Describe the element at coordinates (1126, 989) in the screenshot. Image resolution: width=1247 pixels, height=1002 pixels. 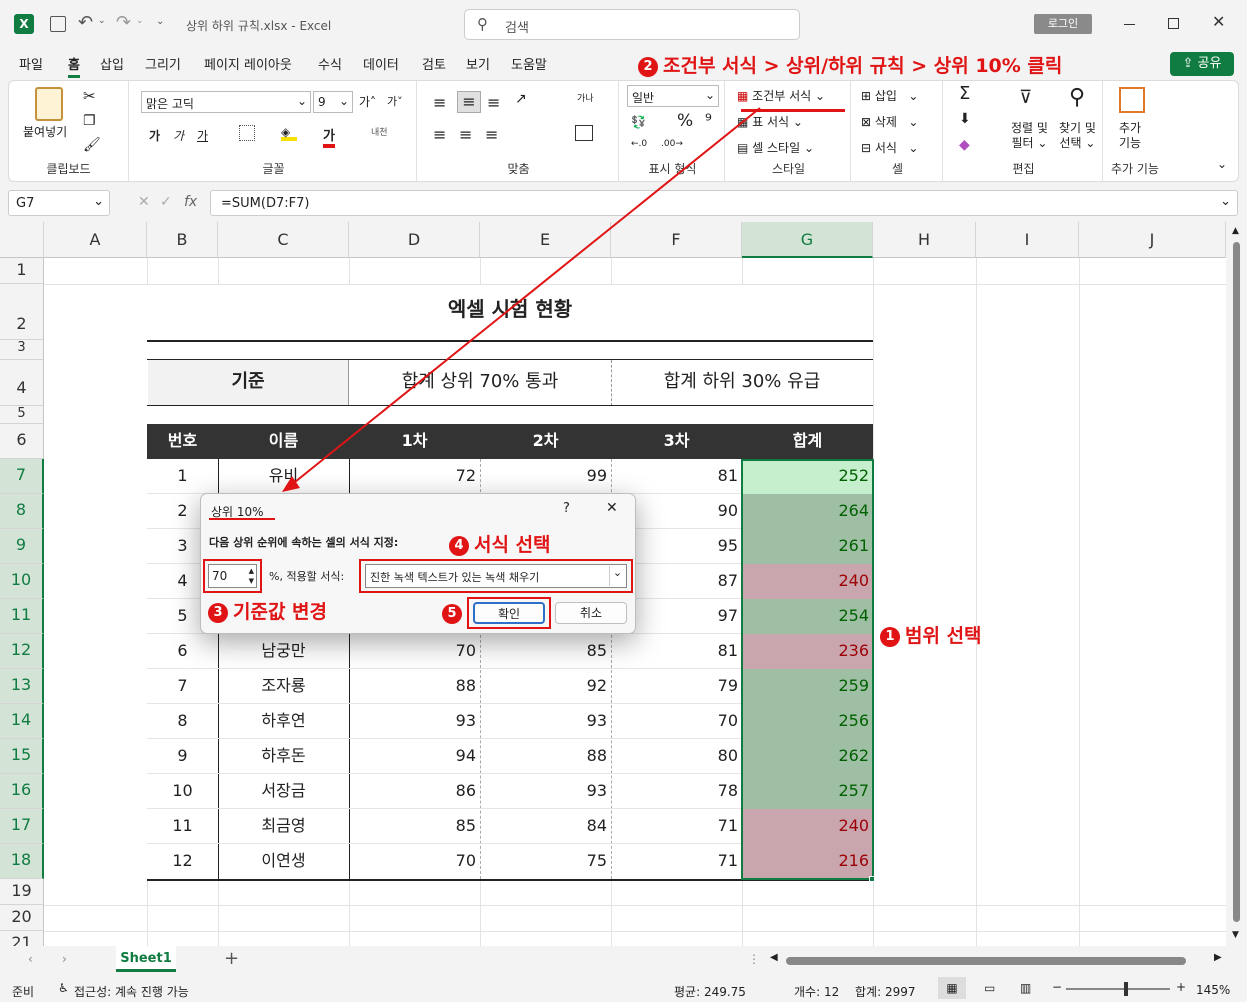
I see `zoom-slider-thumb` at that location.